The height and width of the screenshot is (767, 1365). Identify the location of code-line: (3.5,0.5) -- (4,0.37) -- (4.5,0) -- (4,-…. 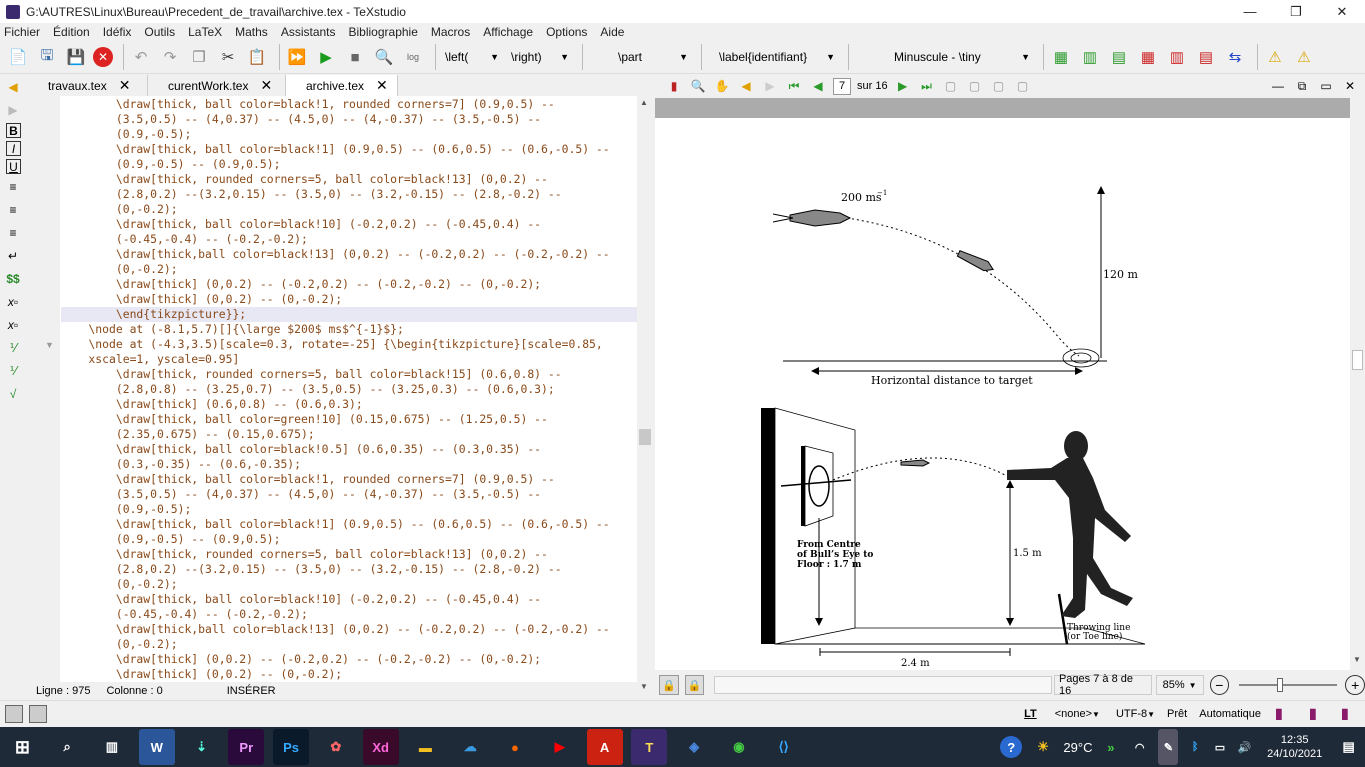
(349, 119).